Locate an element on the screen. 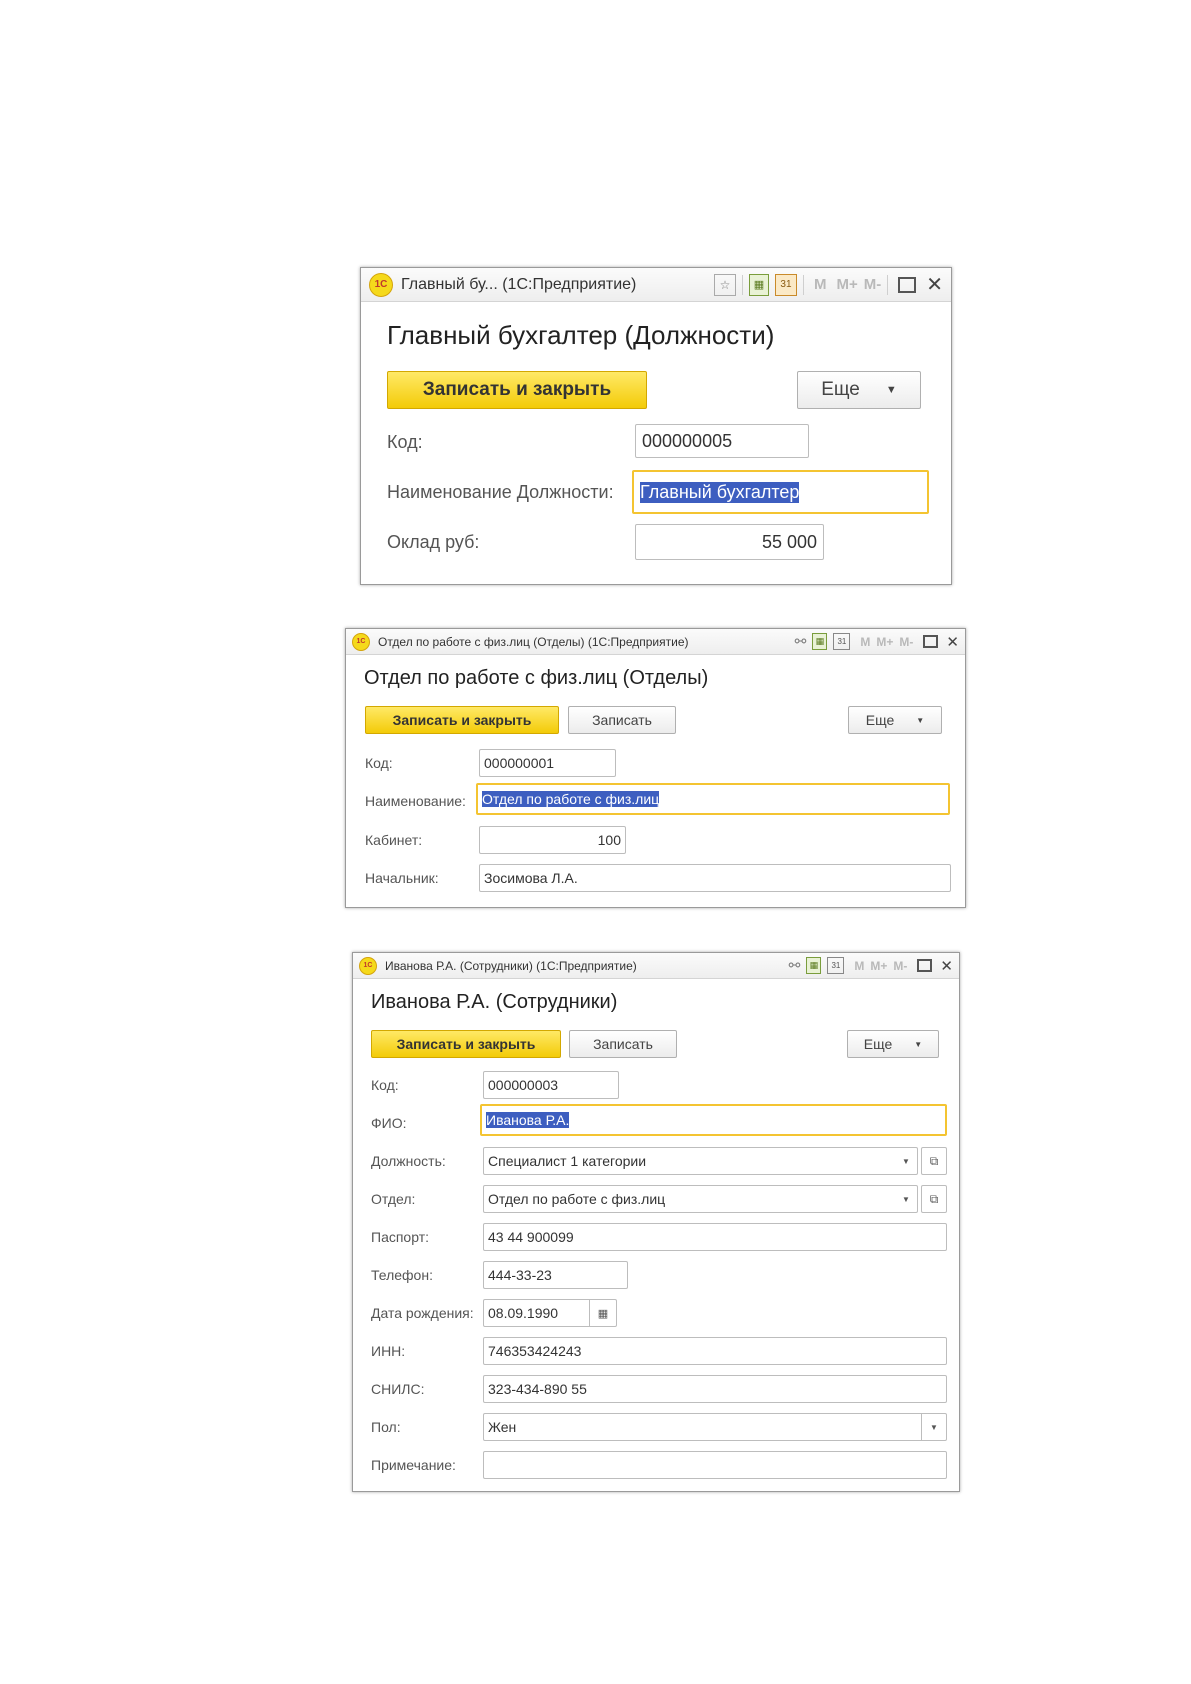  passport-label: Паспорт: is located at coordinates (400, 1237).